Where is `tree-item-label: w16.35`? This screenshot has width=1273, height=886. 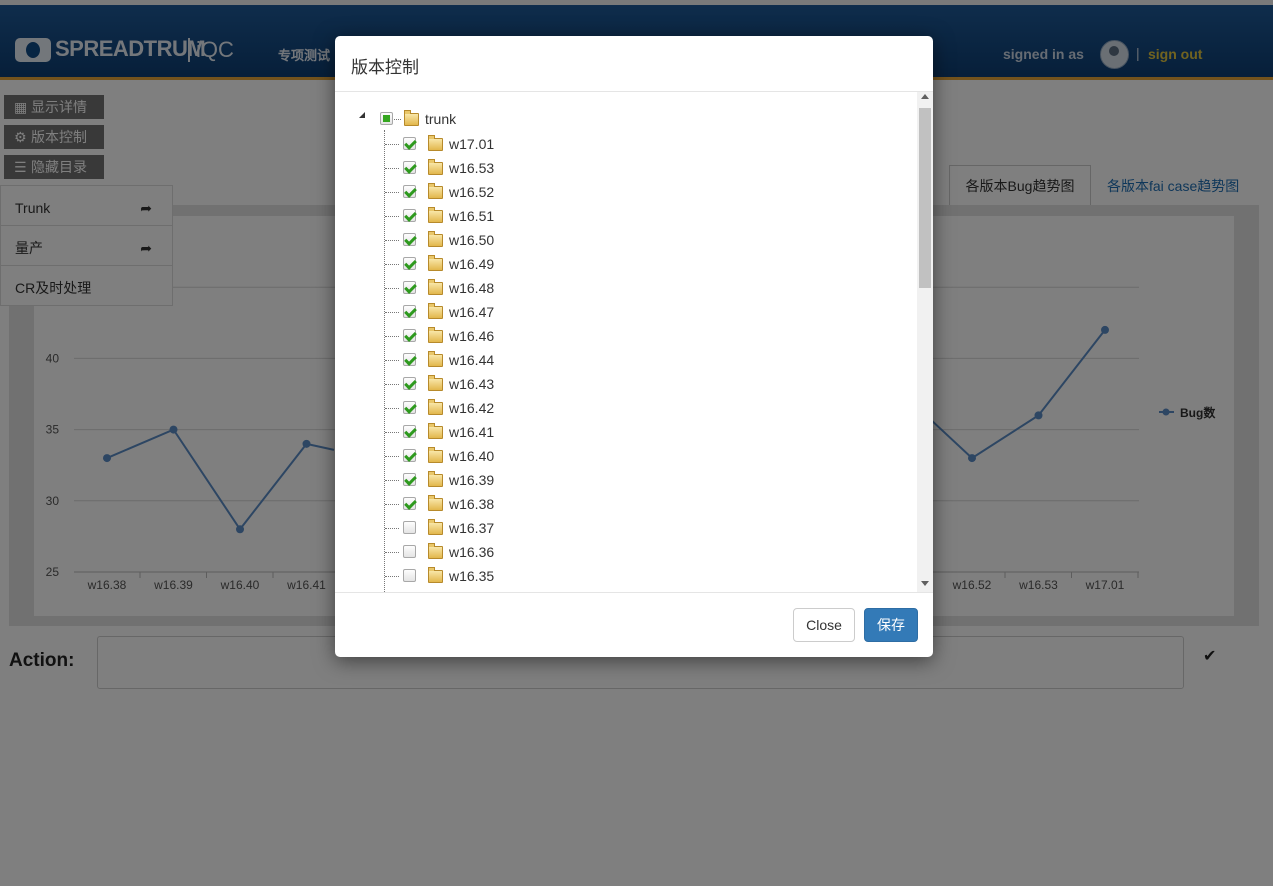
tree-item-label: w16.35 is located at coordinates (472, 576).